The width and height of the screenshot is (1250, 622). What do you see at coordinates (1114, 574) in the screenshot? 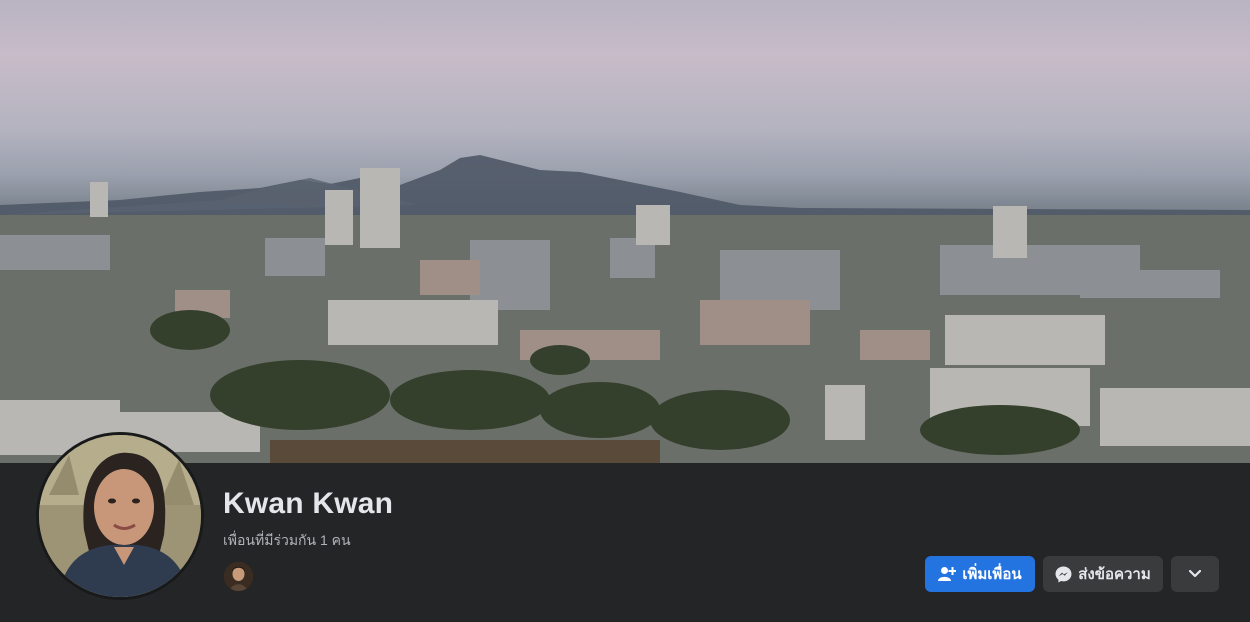
I see `send-message-label: ส่งข้อความ` at bounding box center [1114, 574].